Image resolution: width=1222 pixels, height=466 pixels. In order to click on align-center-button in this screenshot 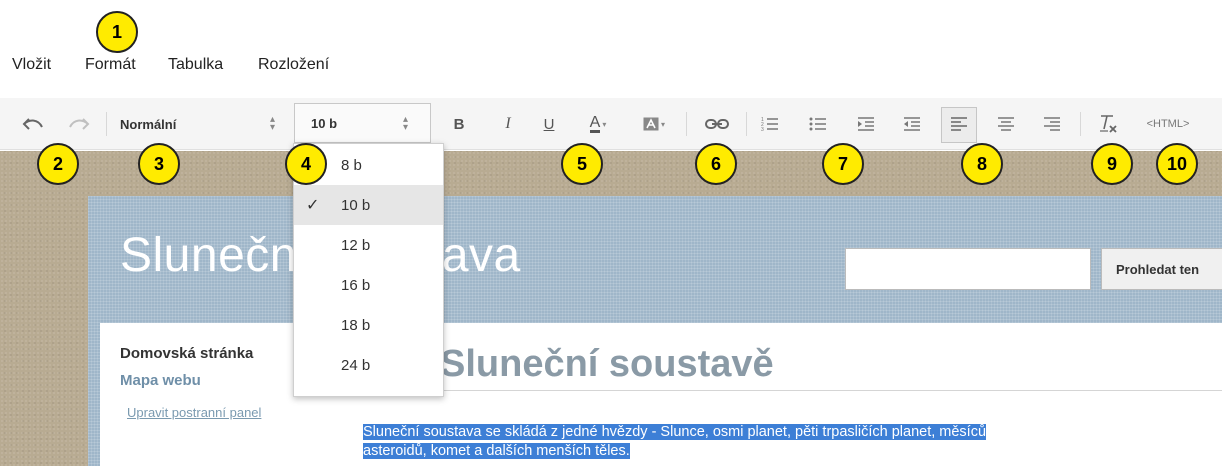, I will do `click(1006, 124)`.